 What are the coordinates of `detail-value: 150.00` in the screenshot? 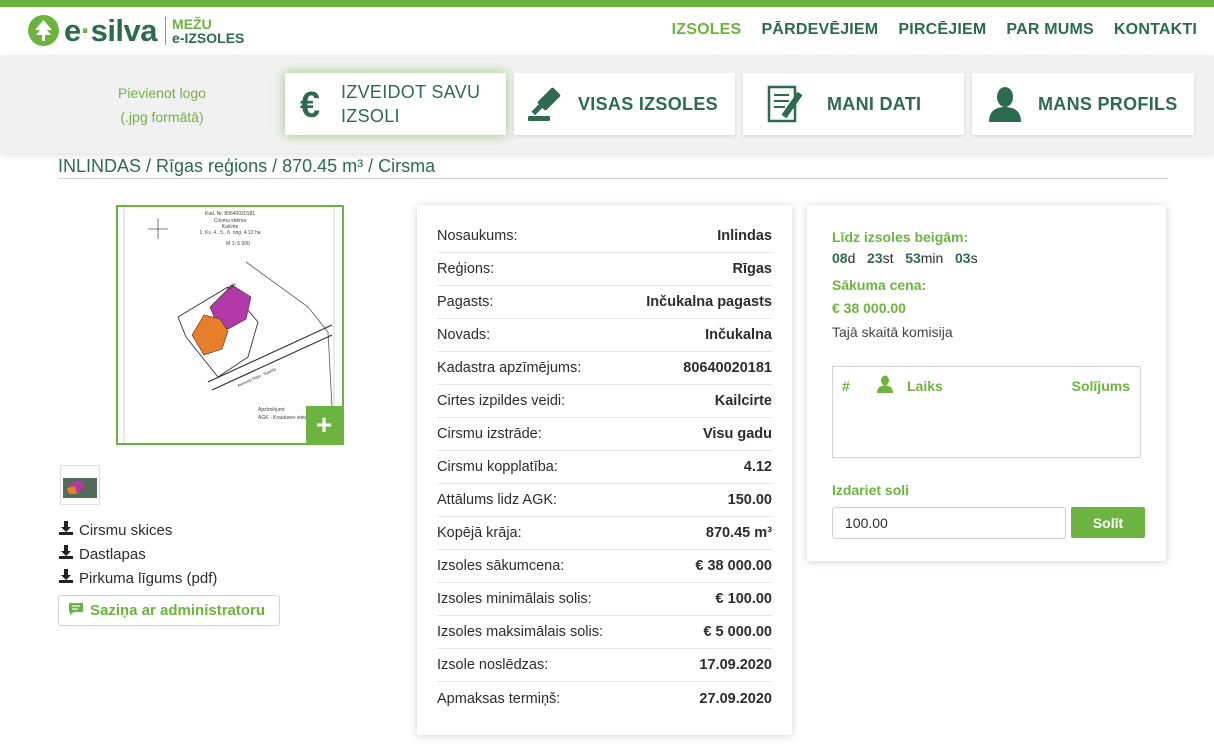 It's located at (749, 500).